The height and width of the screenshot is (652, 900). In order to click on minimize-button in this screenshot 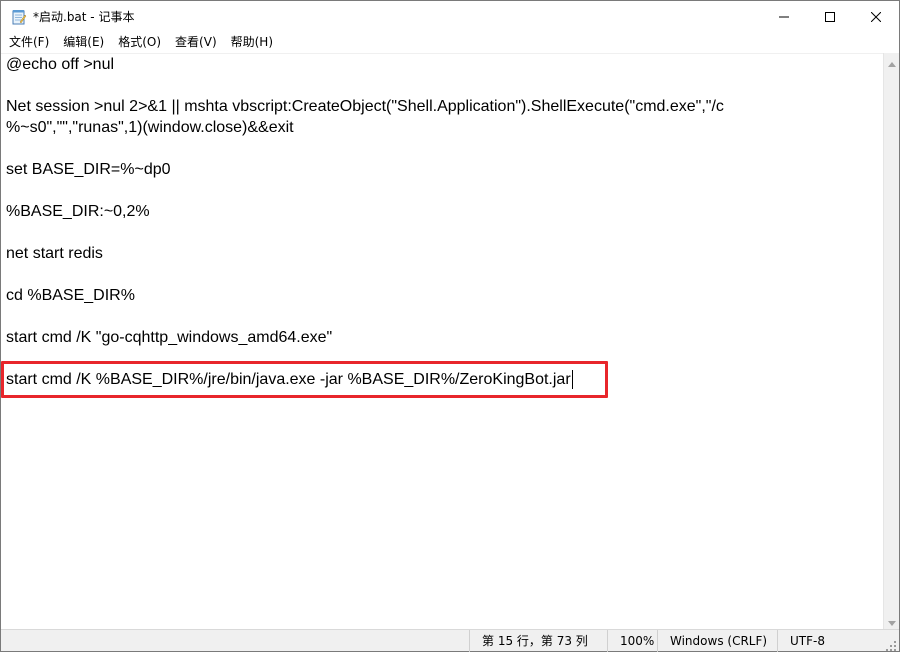, I will do `click(784, 16)`.